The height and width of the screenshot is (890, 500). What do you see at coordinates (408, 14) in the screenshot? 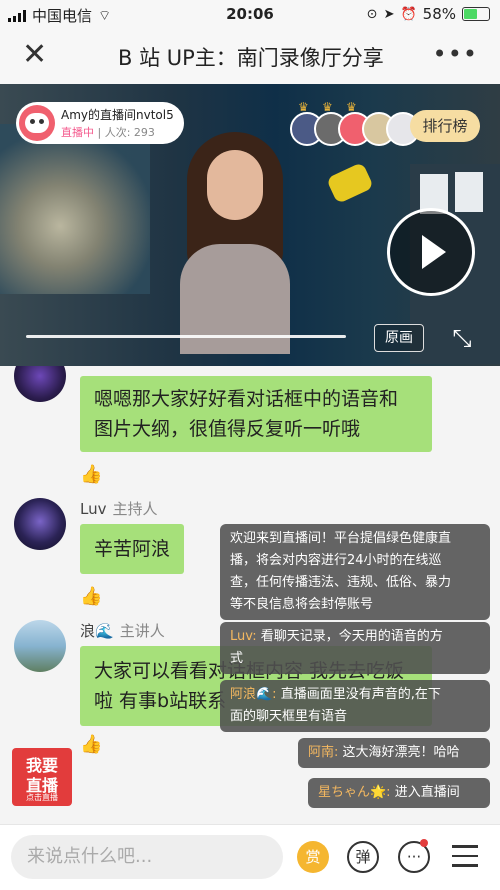
I see `alarm-icon: ⏰` at bounding box center [408, 14].